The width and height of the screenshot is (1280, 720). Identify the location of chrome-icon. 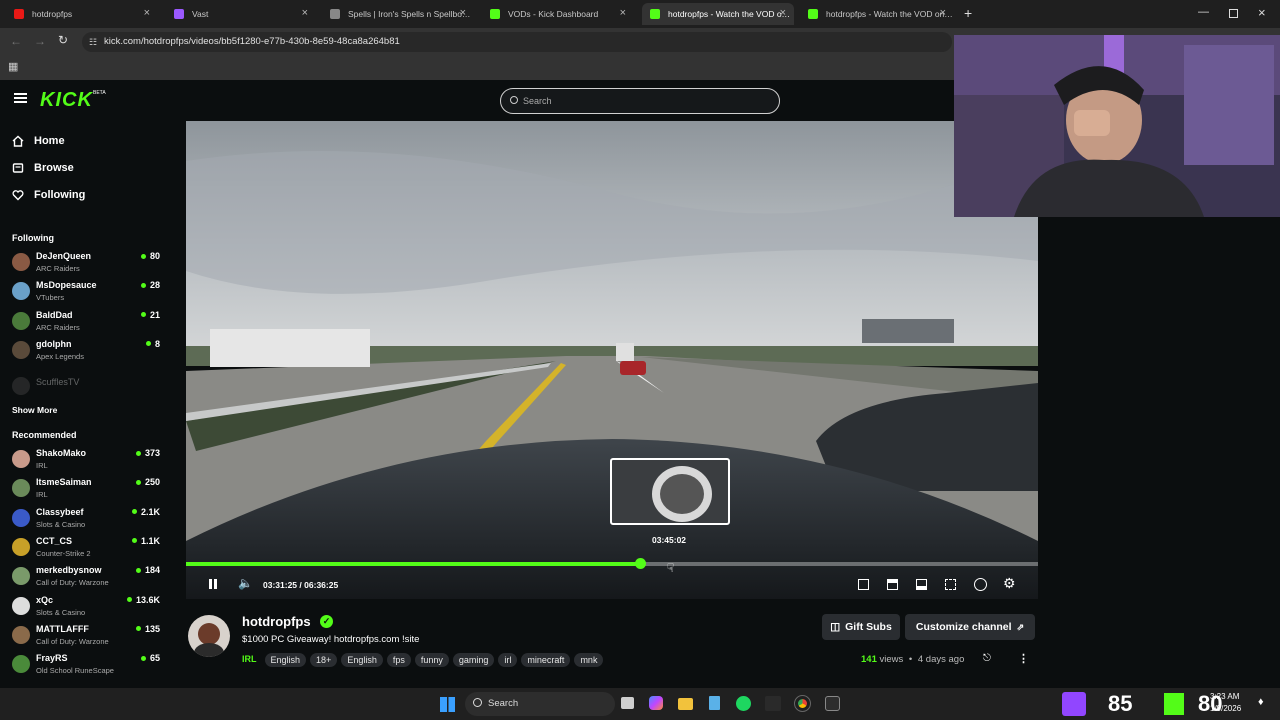
(802, 703).